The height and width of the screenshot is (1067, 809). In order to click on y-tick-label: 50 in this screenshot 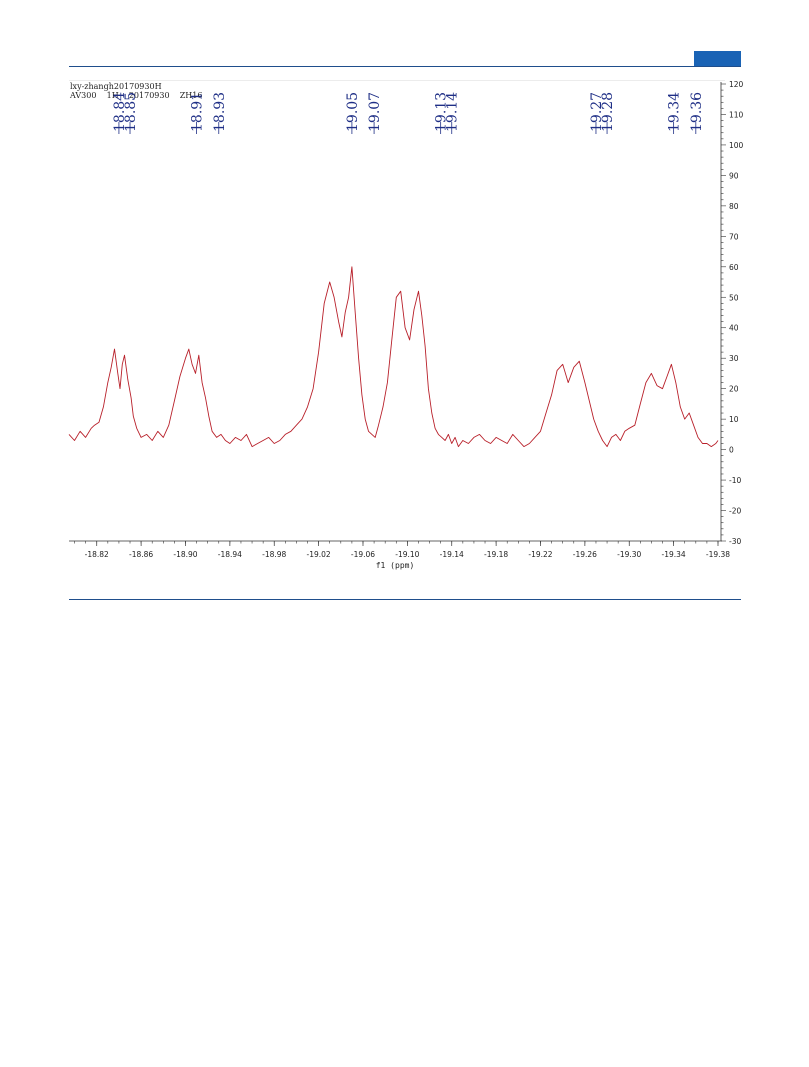, I will do `click(734, 297)`.